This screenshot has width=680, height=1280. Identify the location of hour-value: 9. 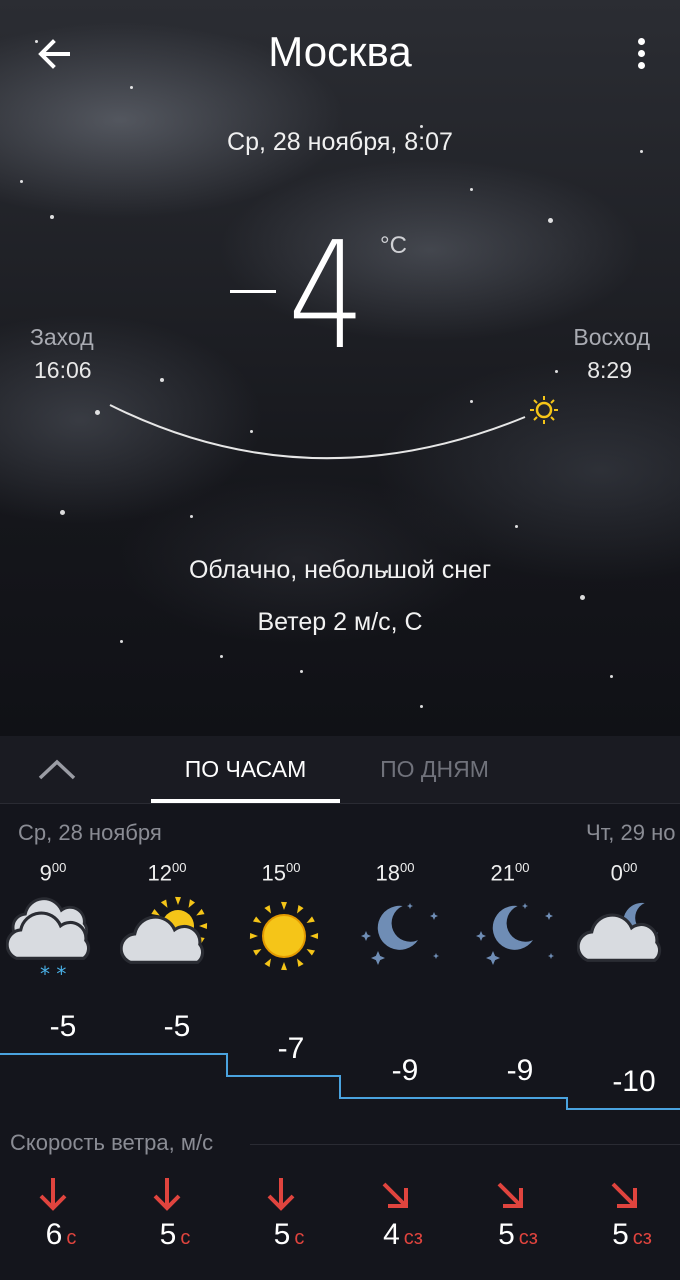
(45, 873).